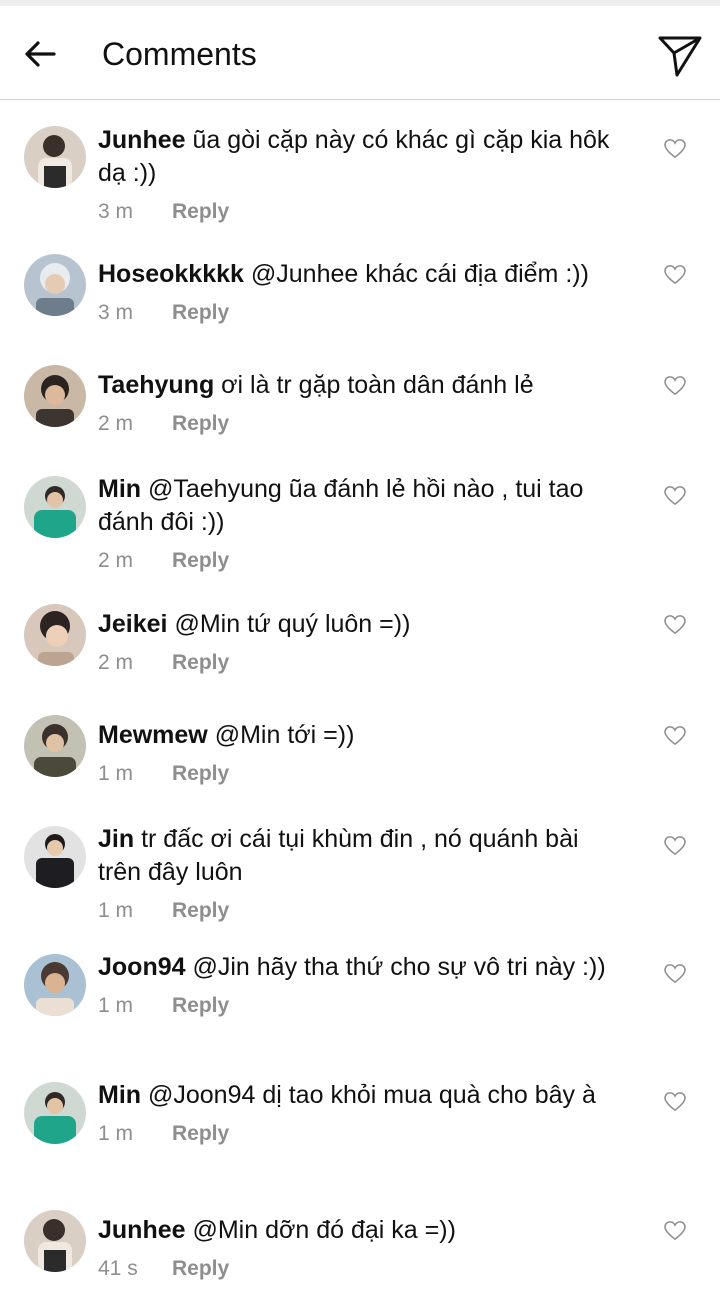 Image resolution: width=720 pixels, height=1312 pixels. I want to click on back-button, so click(40, 54).